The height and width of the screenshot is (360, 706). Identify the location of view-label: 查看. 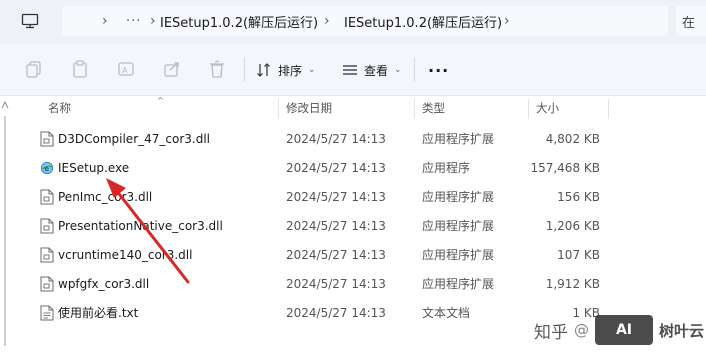
(376, 70).